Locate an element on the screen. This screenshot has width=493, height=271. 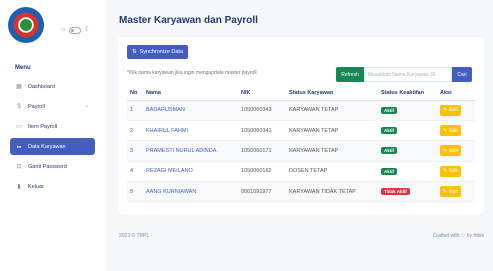
theme-toggle is located at coordinates (75, 30).